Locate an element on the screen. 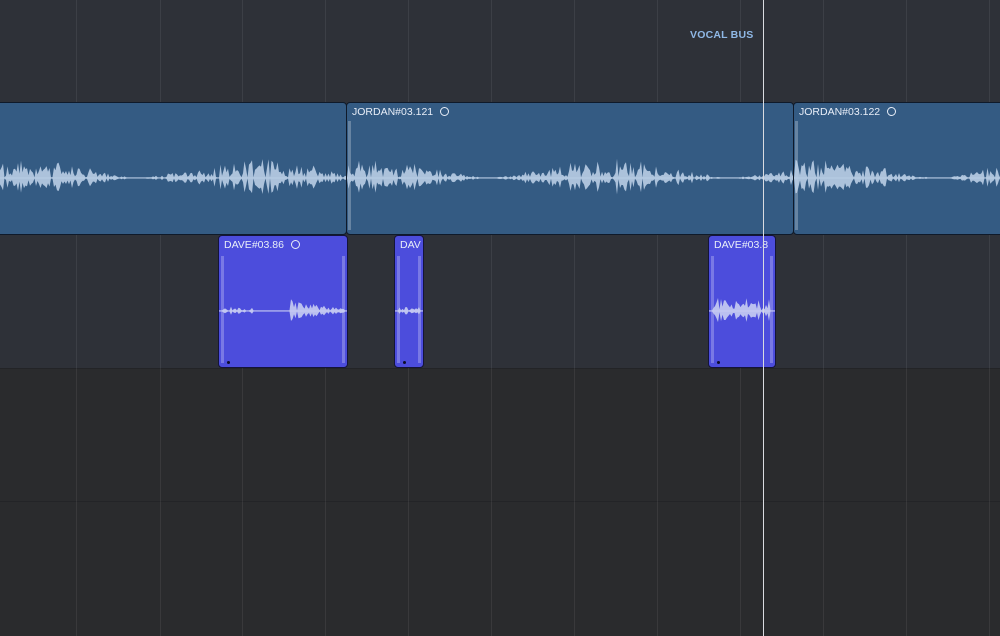 This screenshot has width=1000, height=636. region-name: JORDAN#03.121 is located at coordinates (401, 112).